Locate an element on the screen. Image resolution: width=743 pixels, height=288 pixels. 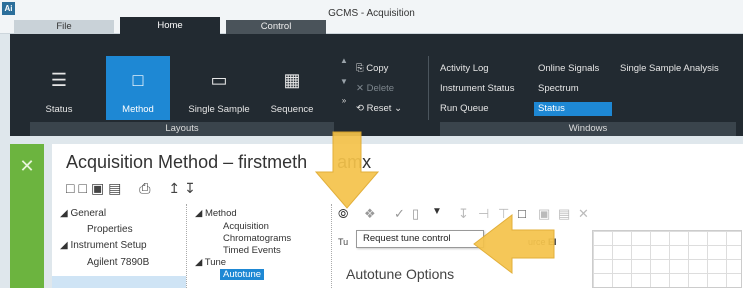
tune-label: Tu is located at coordinates (343, 242).